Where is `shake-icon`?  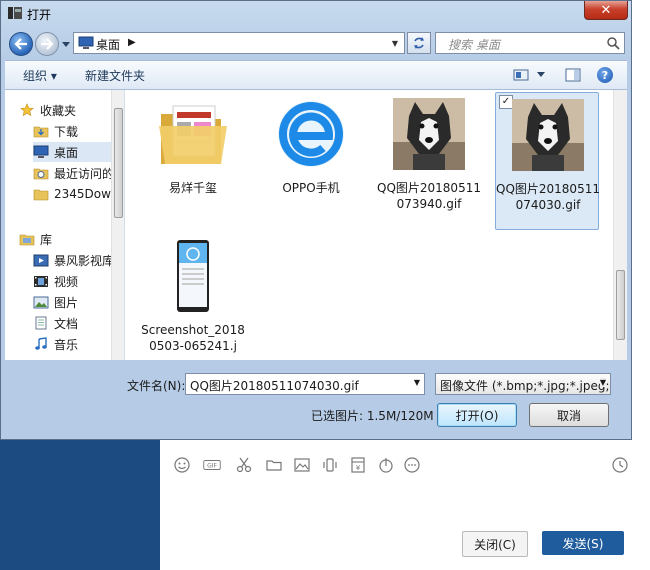
shake-icon is located at coordinates (330, 465).